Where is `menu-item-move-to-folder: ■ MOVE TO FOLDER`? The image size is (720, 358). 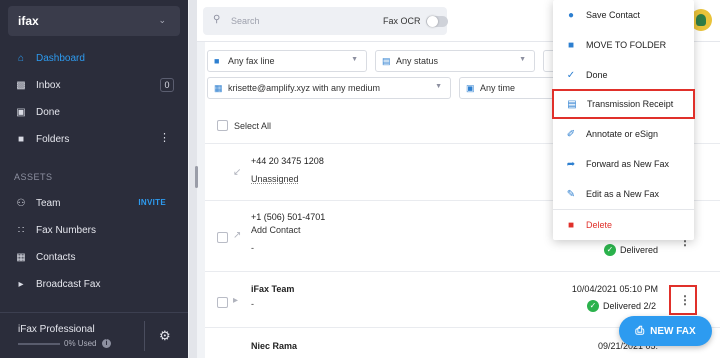 menu-item-move-to-folder: ■ MOVE TO FOLDER is located at coordinates (623, 45).